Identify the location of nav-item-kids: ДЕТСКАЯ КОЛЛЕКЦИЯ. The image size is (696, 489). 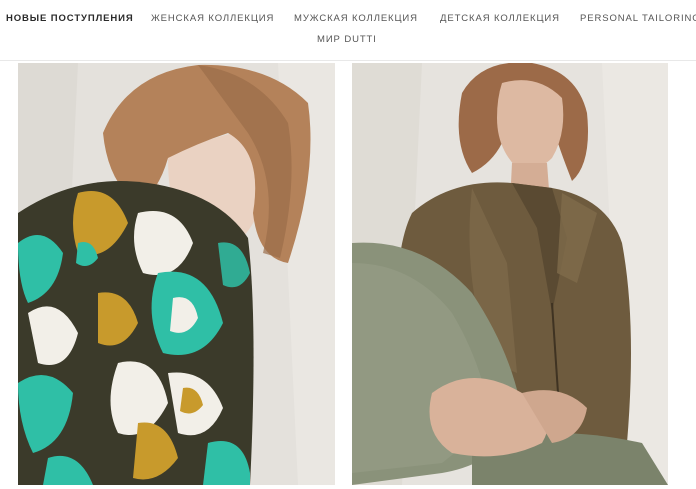
(500, 18).